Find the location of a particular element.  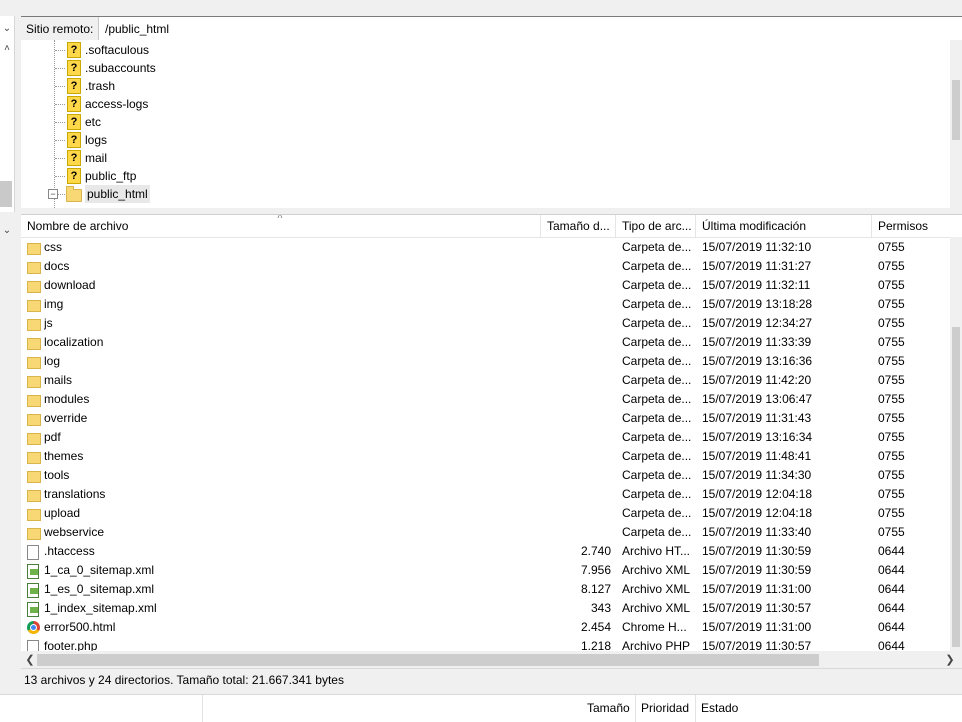

queue-column-priority: Prioridad is located at coordinates (662, 708).